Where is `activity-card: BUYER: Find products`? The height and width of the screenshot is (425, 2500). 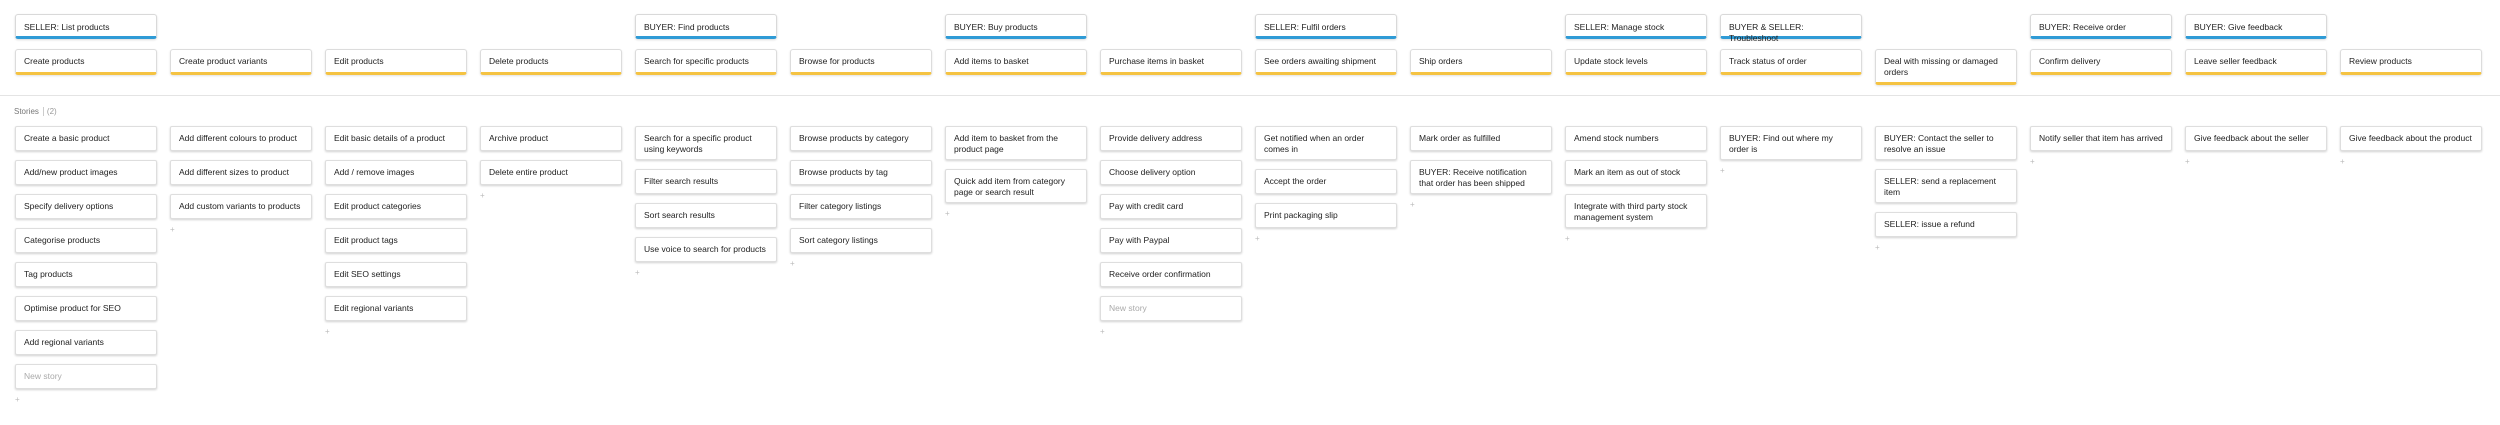 activity-card: BUYER: Find products is located at coordinates (706, 26).